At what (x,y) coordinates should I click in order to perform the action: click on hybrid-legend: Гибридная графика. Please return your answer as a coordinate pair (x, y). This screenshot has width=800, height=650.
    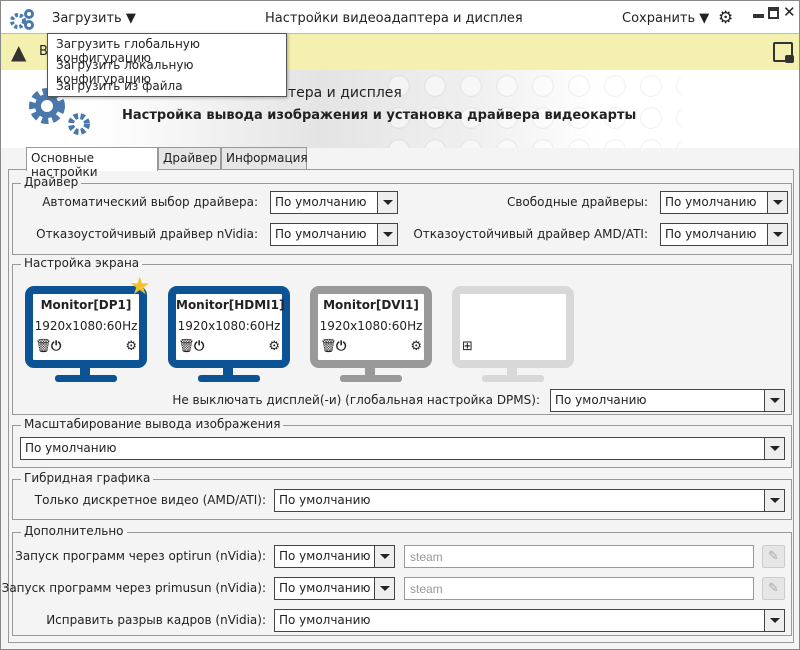
    Looking at the image, I should click on (87, 478).